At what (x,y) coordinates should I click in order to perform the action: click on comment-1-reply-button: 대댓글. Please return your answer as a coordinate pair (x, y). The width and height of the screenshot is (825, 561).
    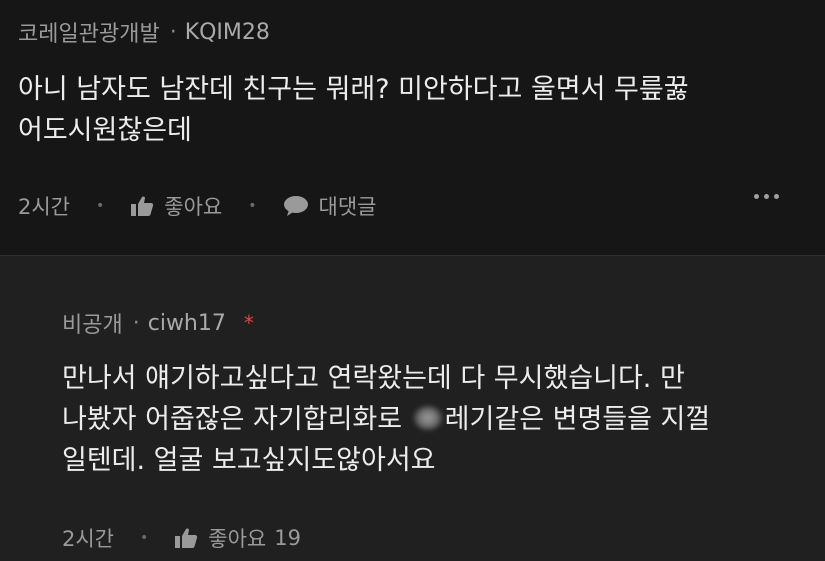
    Looking at the image, I should click on (330, 206).